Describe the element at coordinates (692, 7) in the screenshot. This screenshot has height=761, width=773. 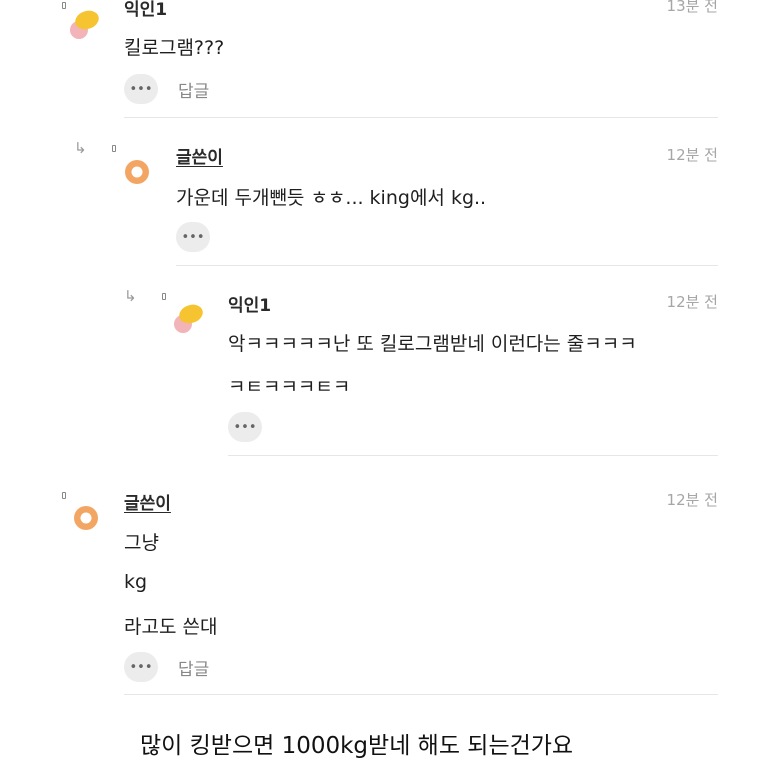
I see `comment-timestamp: 13분 전` at that location.